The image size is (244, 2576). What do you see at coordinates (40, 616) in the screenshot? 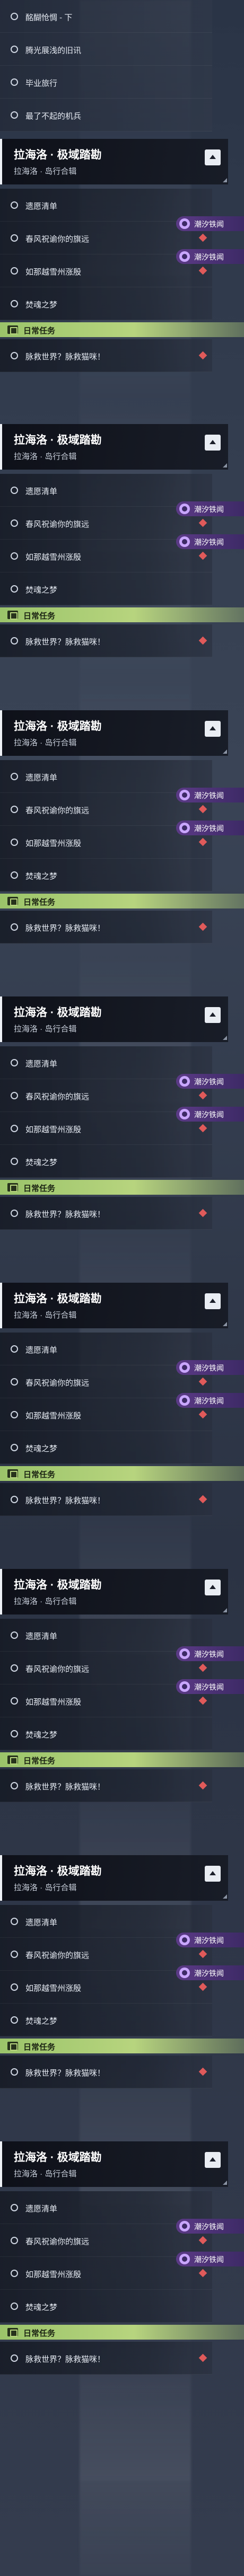
I see `daily-task-title: 日常任务` at bounding box center [40, 616].